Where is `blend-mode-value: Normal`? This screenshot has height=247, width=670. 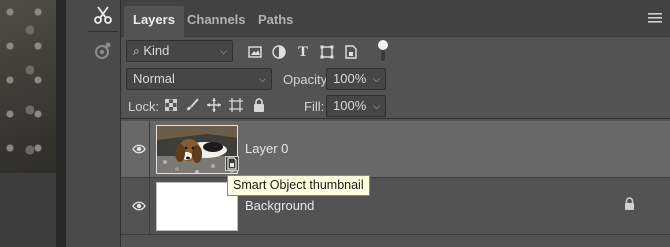 blend-mode-value: Normal is located at coordinates (154, 78).